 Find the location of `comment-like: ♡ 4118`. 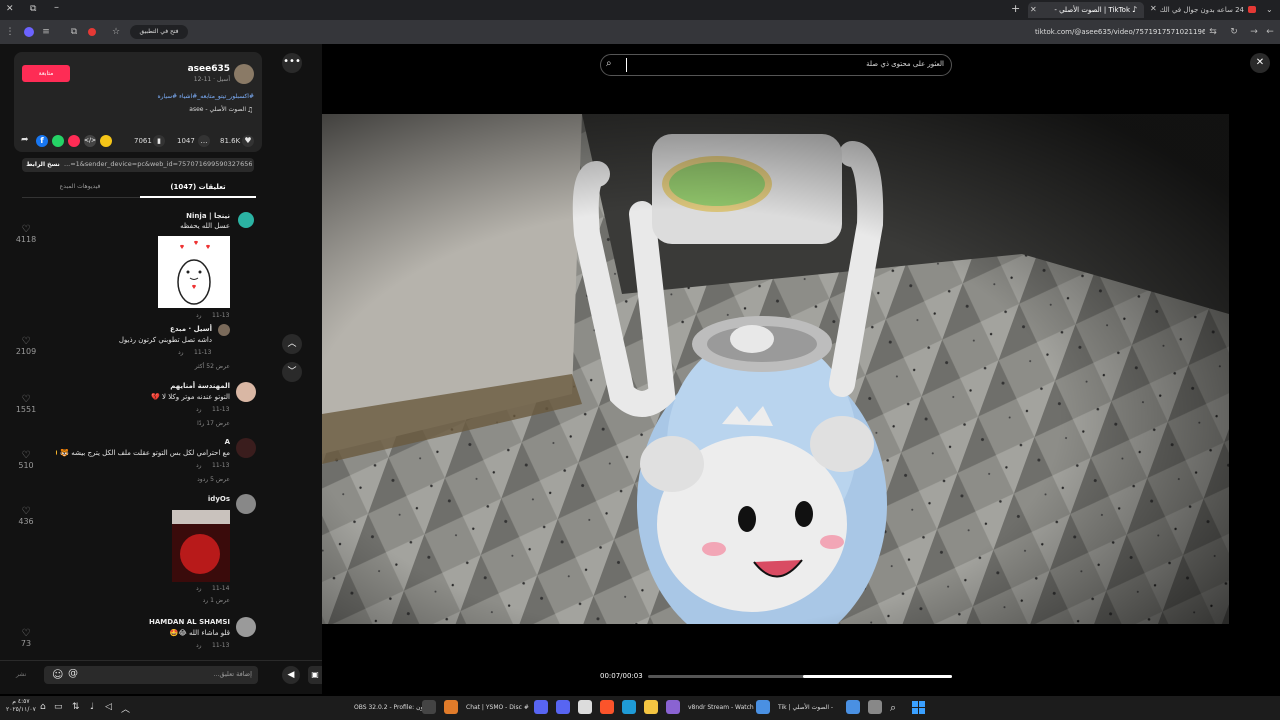

comment-like: ♡ 4118 is located at coordinates (26, 234).